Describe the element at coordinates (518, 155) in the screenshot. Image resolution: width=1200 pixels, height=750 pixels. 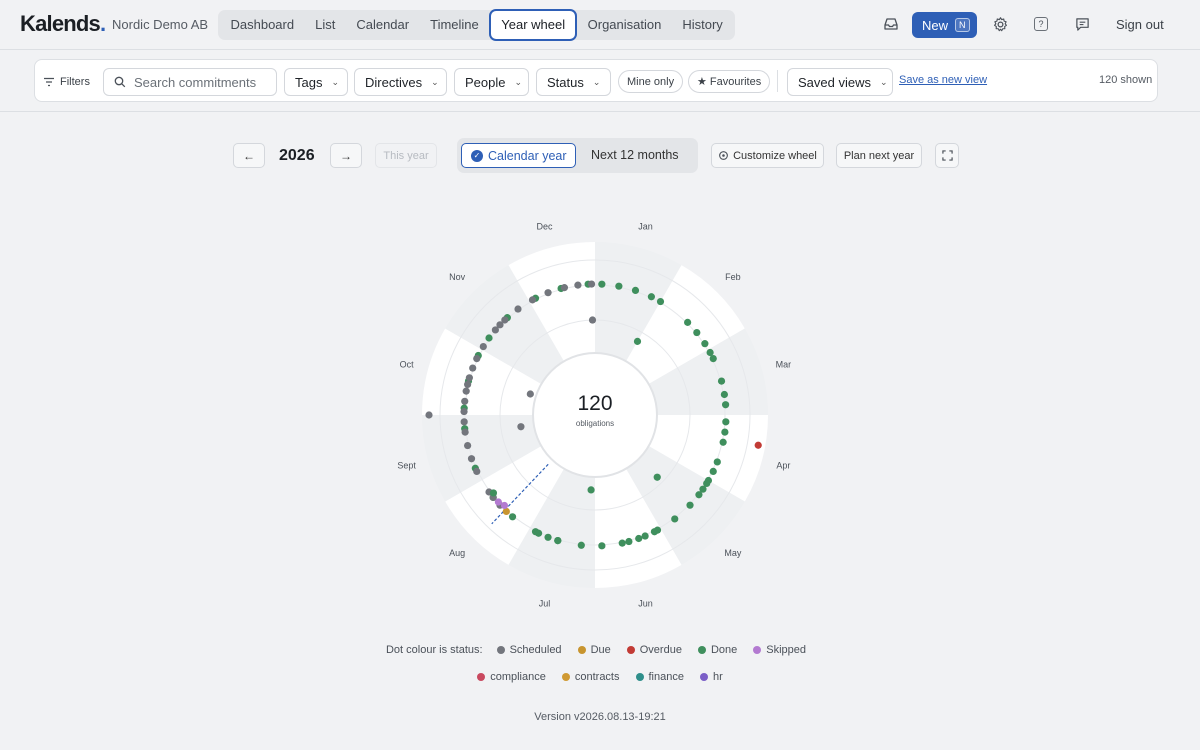
I see `calendar-year-option: ✓ Calendar year` at that location.